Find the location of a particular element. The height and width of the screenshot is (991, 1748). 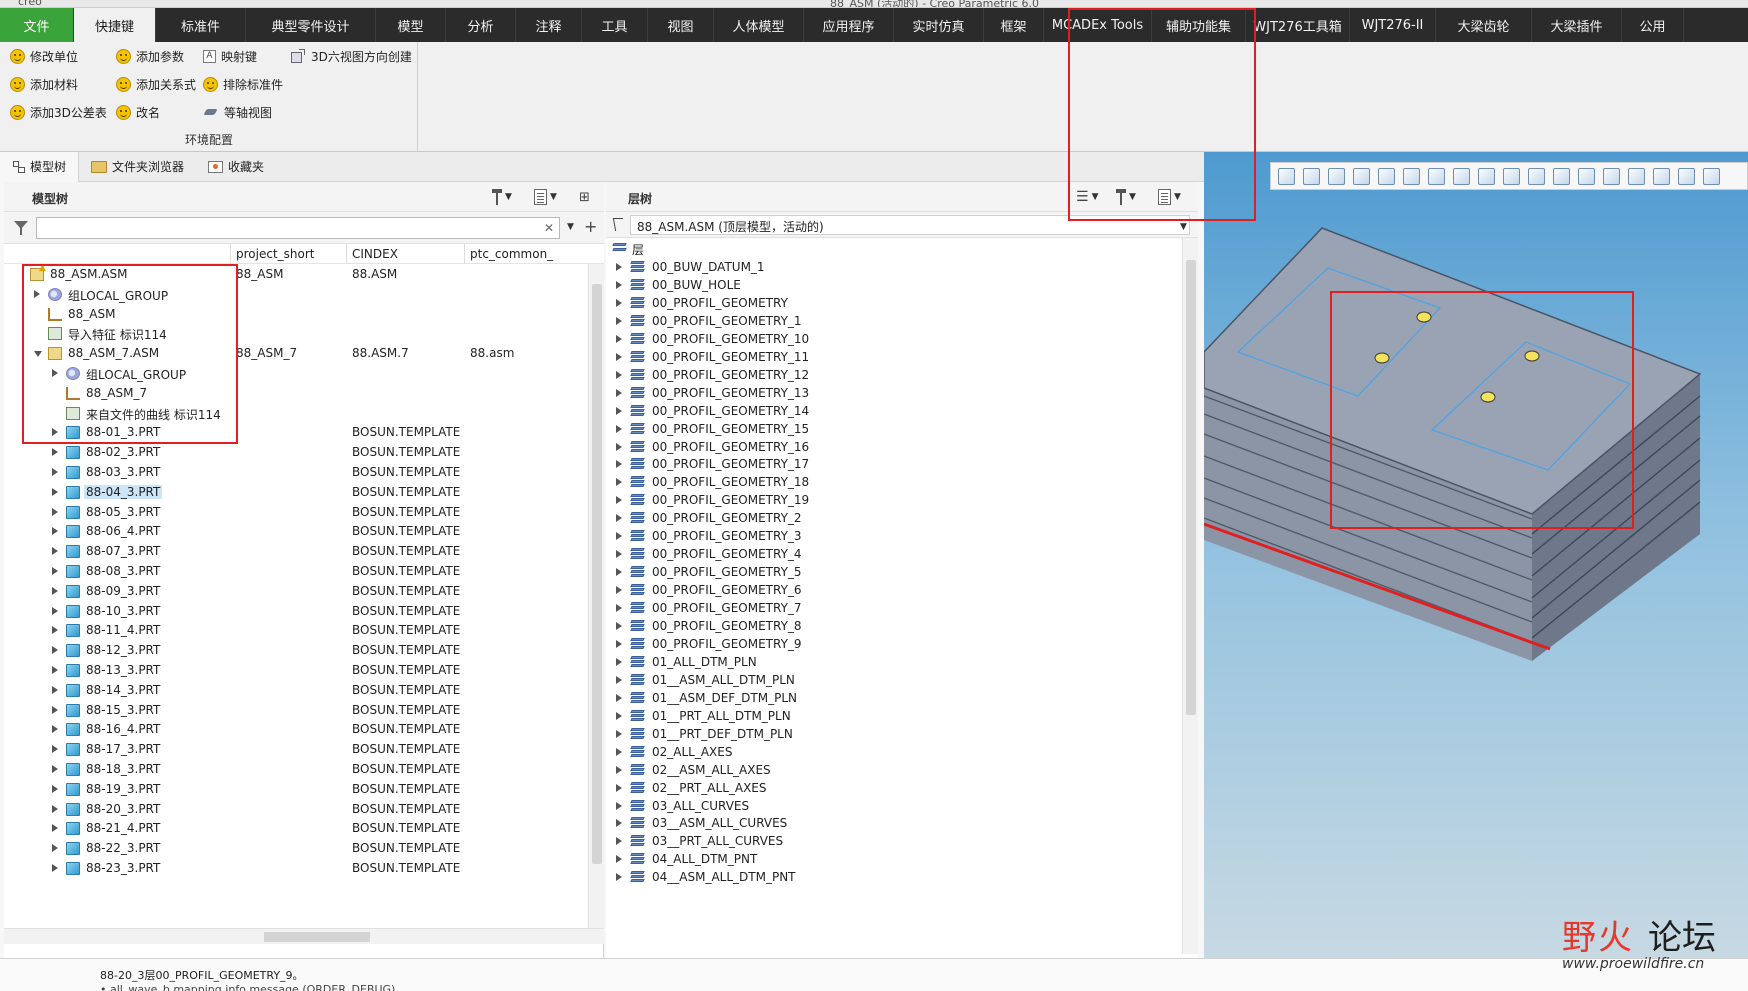

axis-display-icon is located at coordinates (1561, 176).